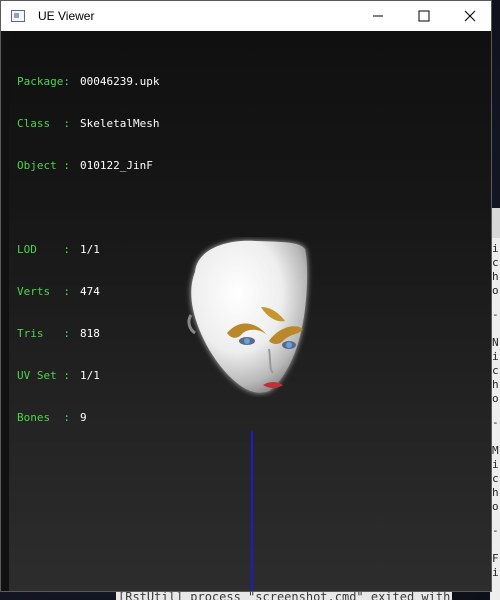 This screenshot has height=600, width=500. I want to click on info-value: 818, so click(90, 333).